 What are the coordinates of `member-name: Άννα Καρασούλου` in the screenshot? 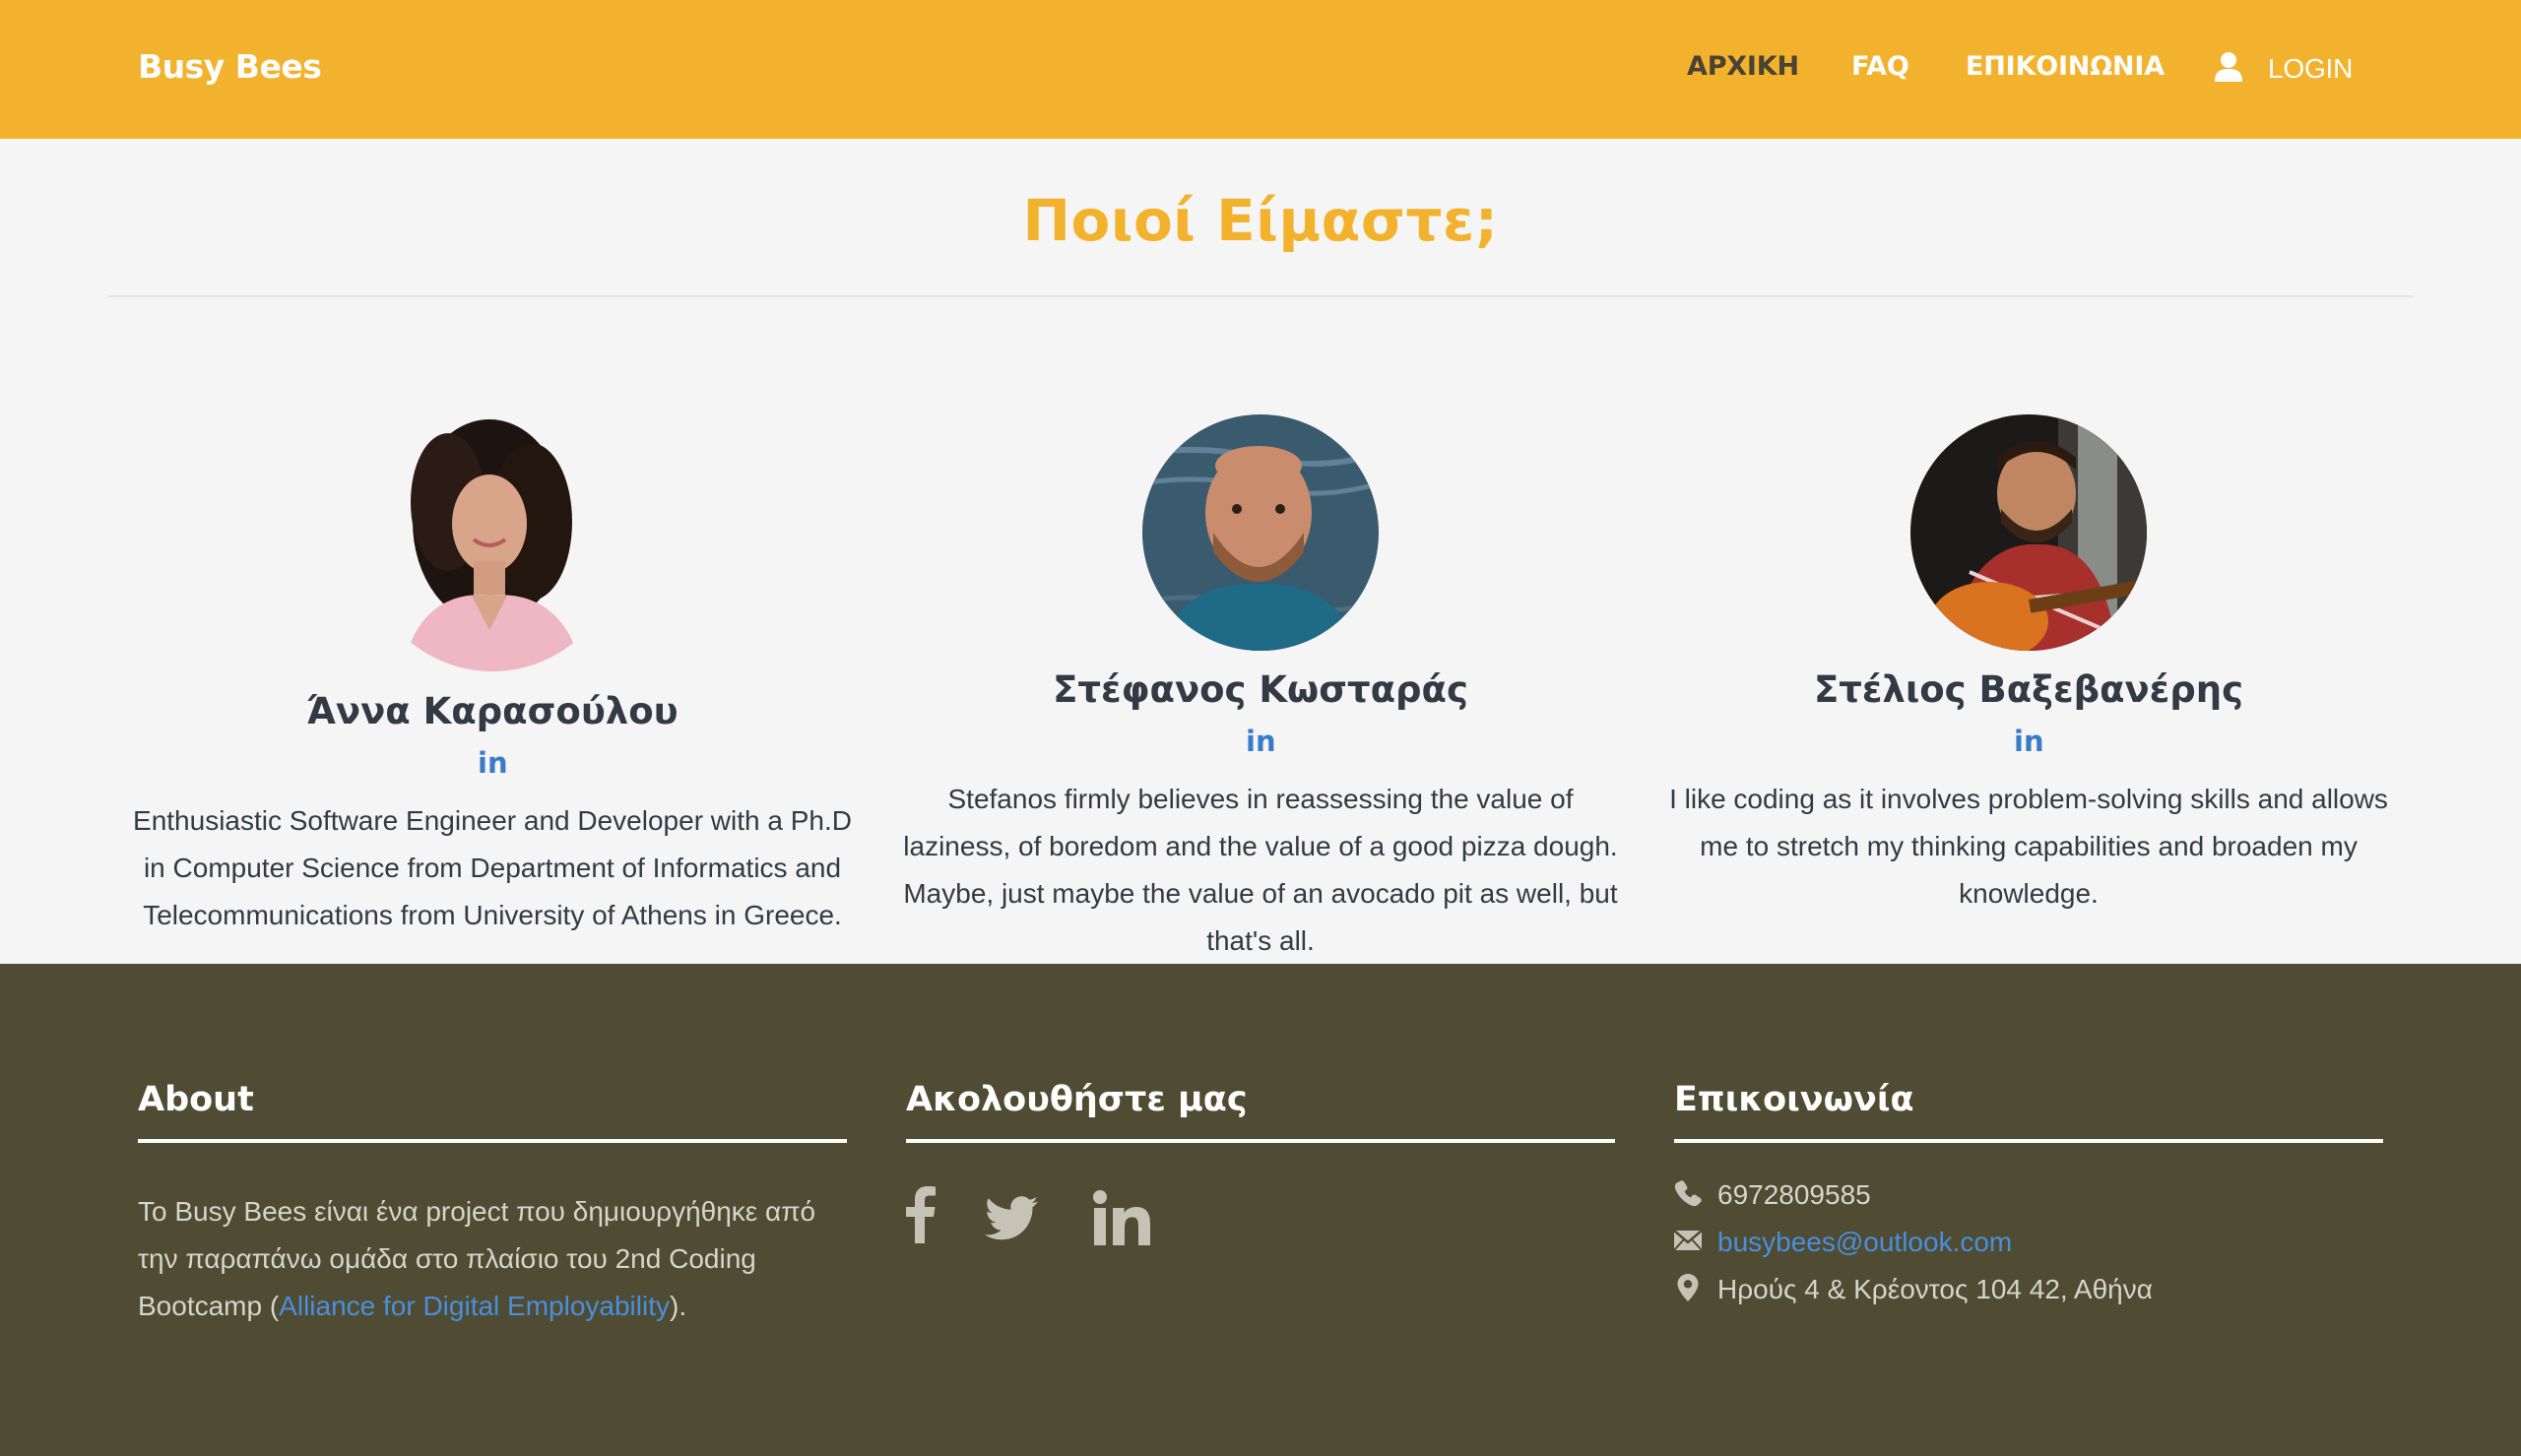 It's located at (492, 711).